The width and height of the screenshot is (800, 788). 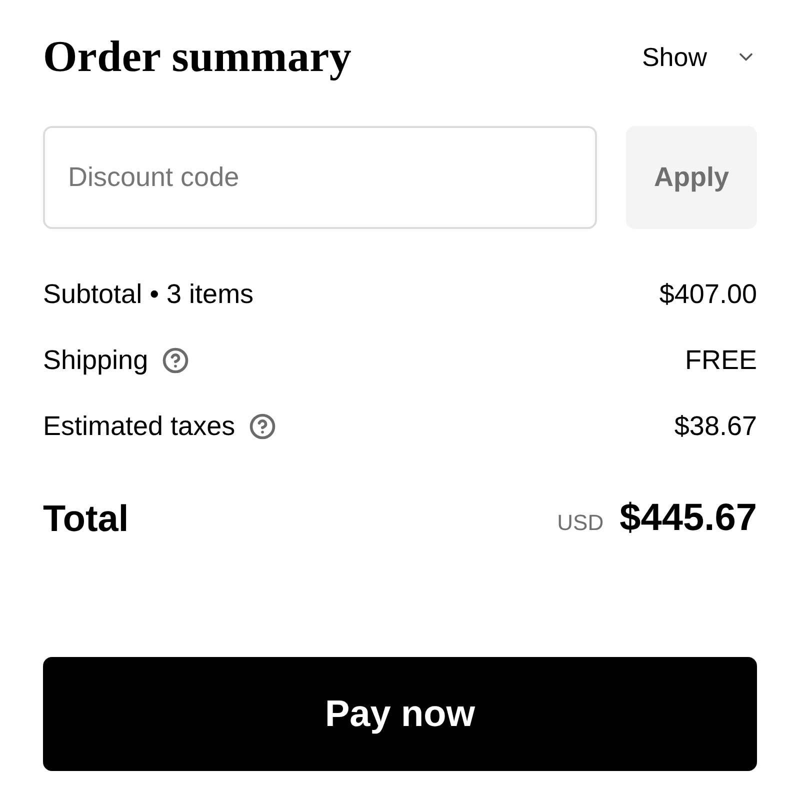 I want to click on total-amount: $445.67, so click(x=688, y=518).